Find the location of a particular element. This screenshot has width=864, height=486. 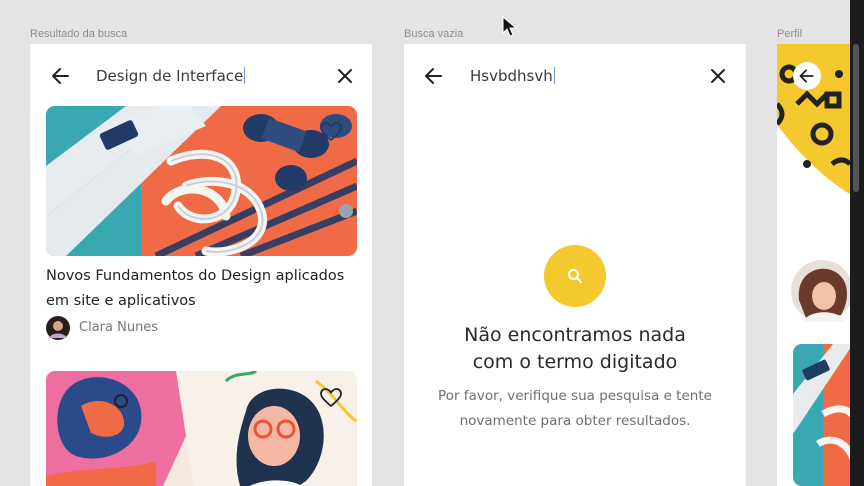

profile-avatar is located at coordinates (820, 291).